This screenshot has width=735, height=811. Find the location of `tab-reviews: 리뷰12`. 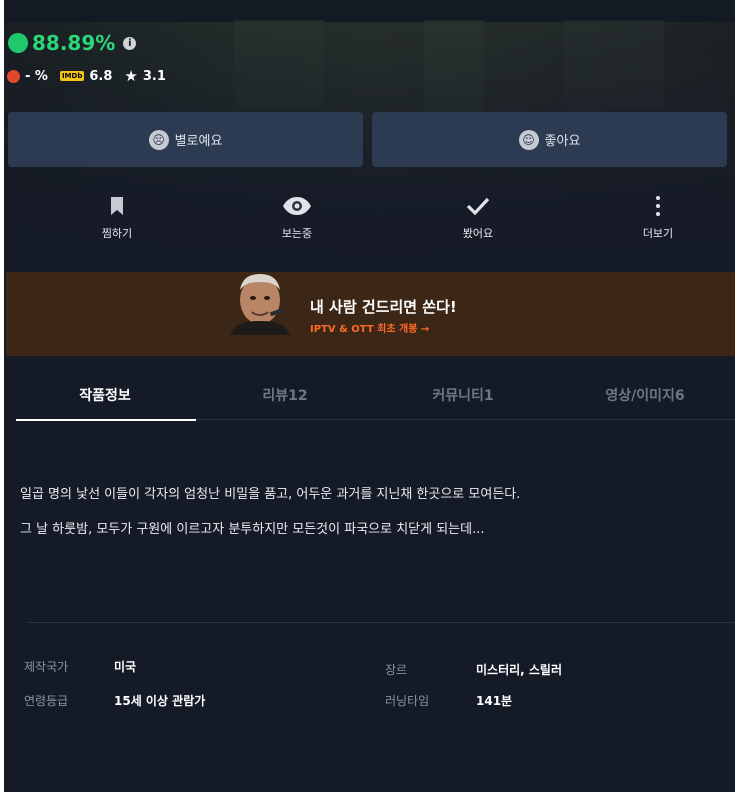

tab-reviews: 리뷰12 is located at coordinates (285, 395).